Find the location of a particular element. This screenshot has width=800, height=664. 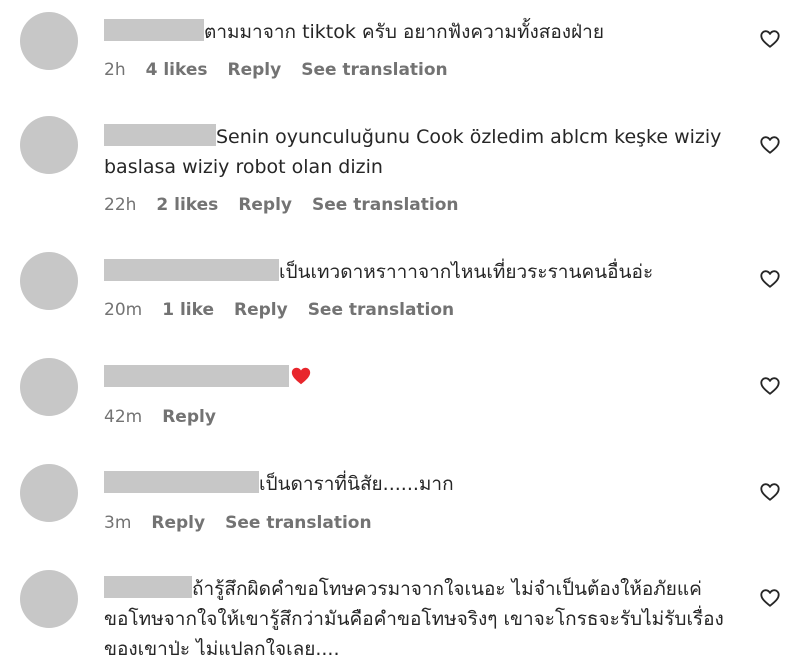

comment-meta: 20m 1 like Reply See translation is located at coordinates (289, 310).